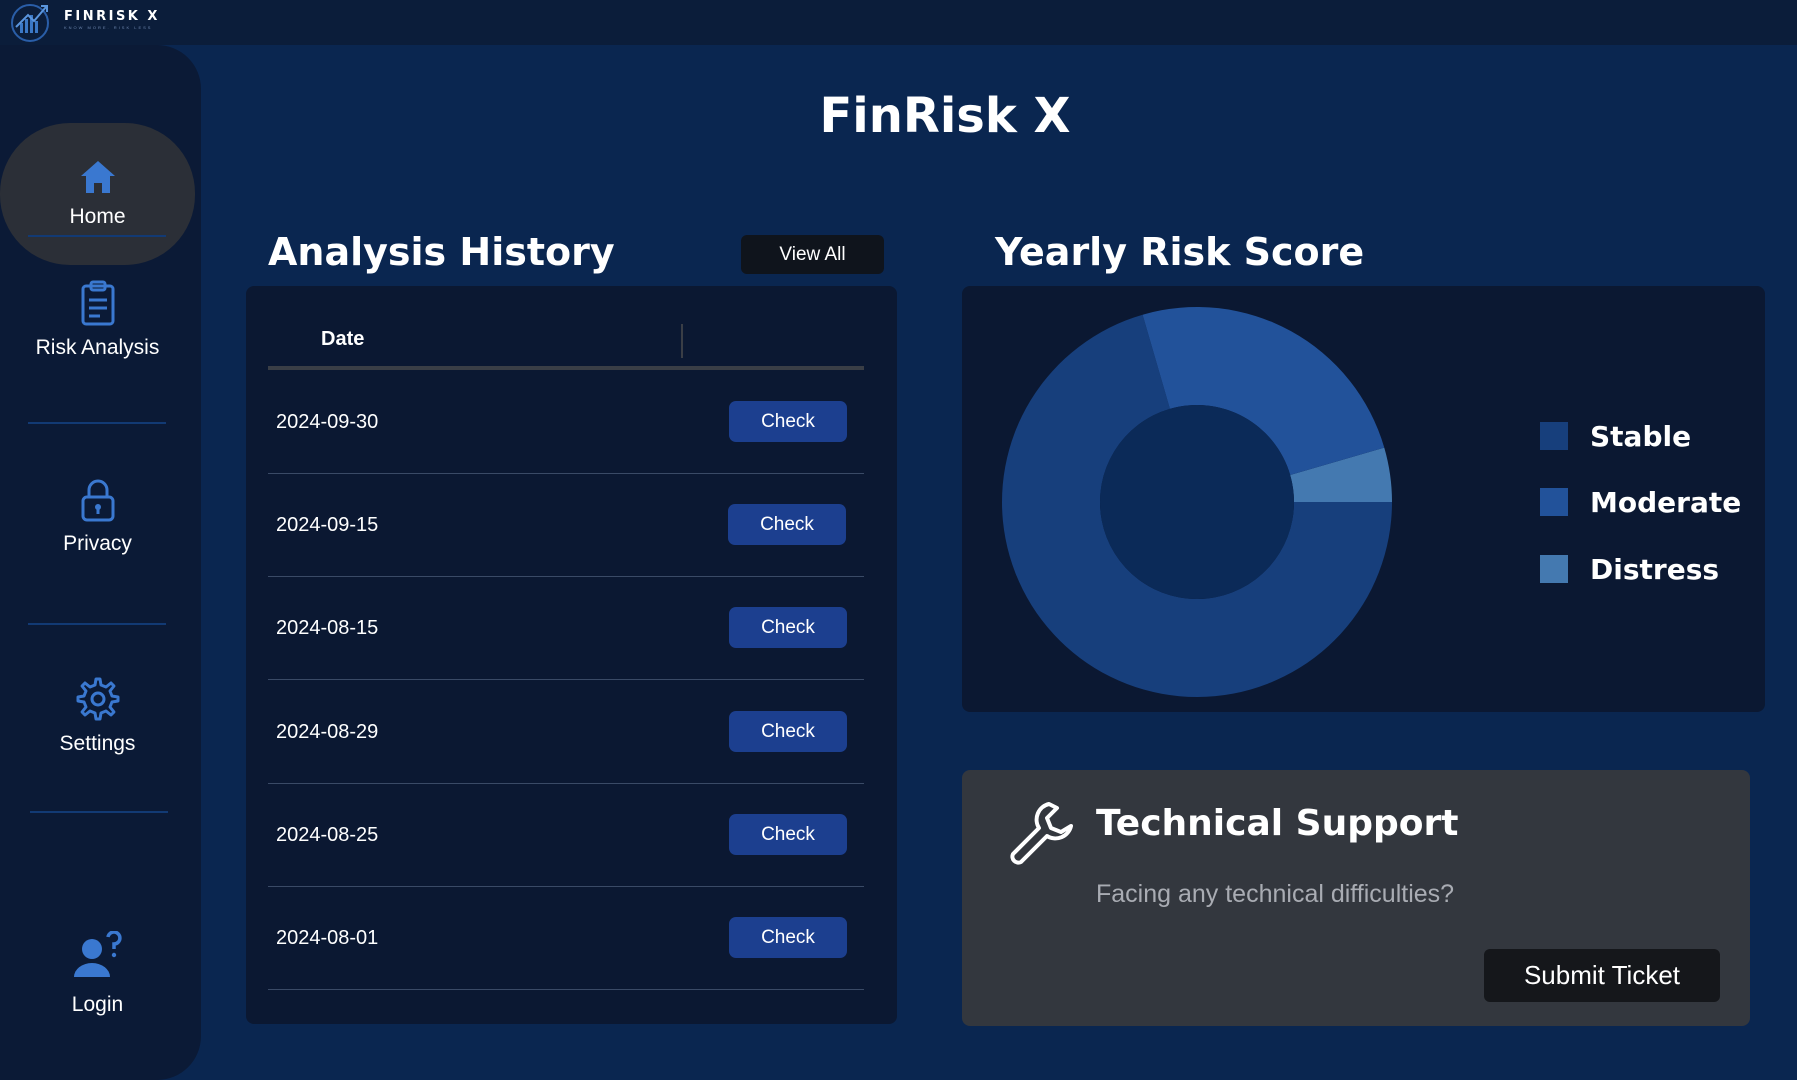 Image resolution: width=1797 pixels, height=1080 pixels. What do you see at coordinates (441, 252) in the screenshot?
I see `analysis-history-title: Analysis History` at bounding box center [441, 252].